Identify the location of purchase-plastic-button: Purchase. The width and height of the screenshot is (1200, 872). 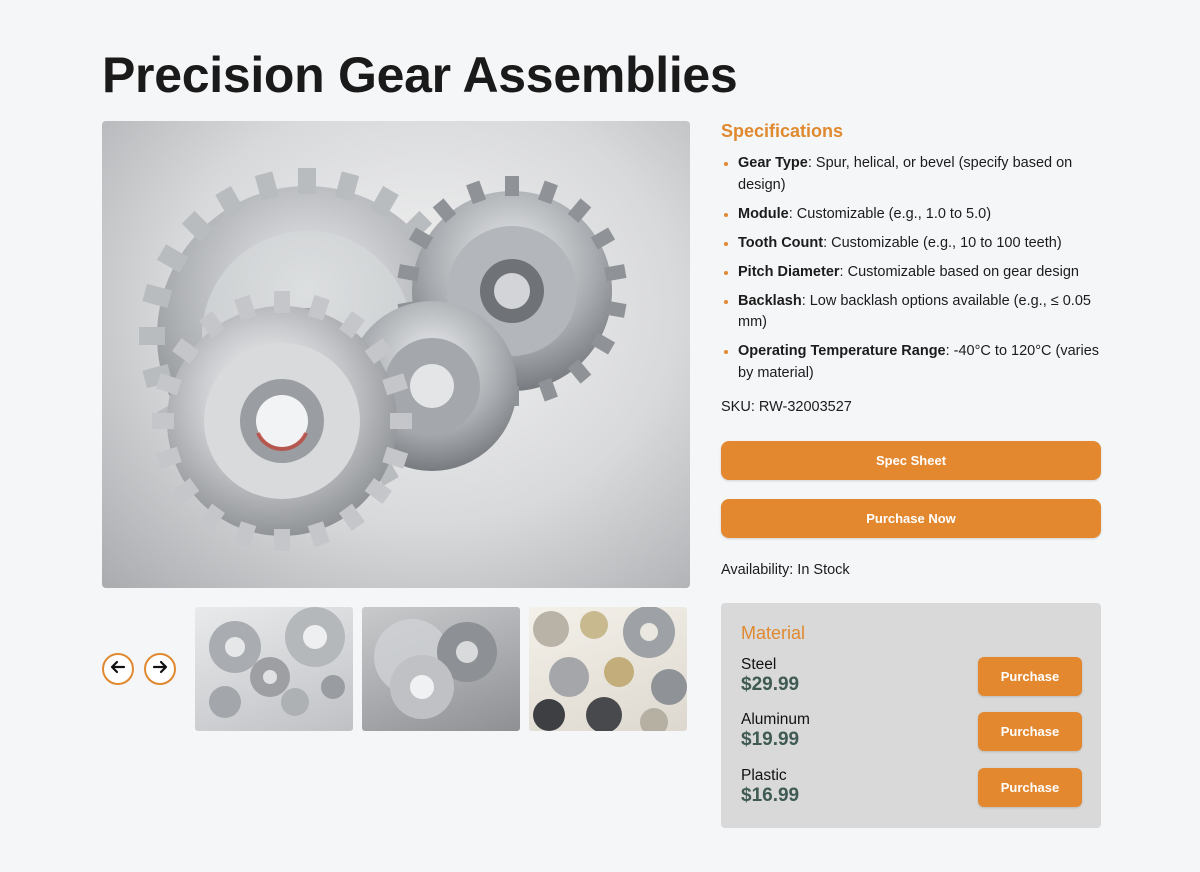
(1030, 787).